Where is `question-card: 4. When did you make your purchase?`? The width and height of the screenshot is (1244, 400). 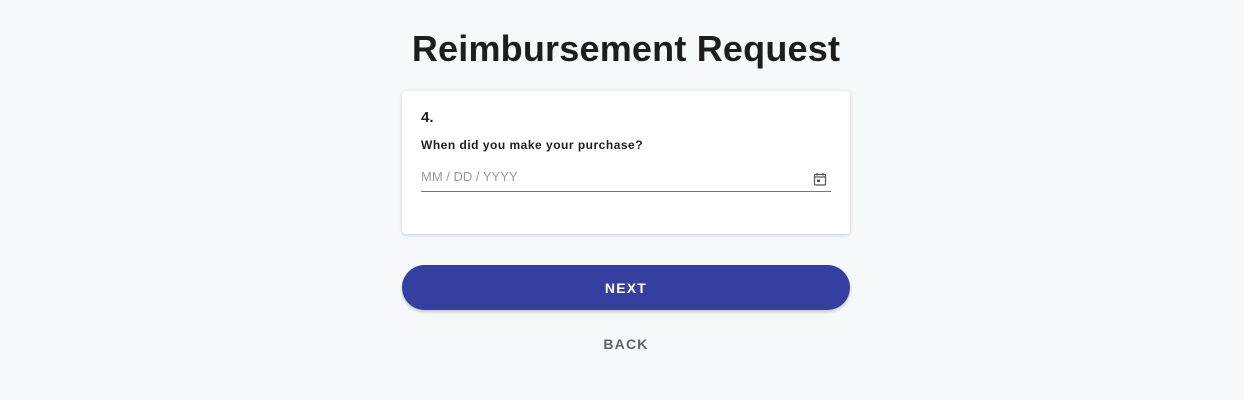 question-card: 4. When did you make your purchase? is located at coordinates (626, 162).